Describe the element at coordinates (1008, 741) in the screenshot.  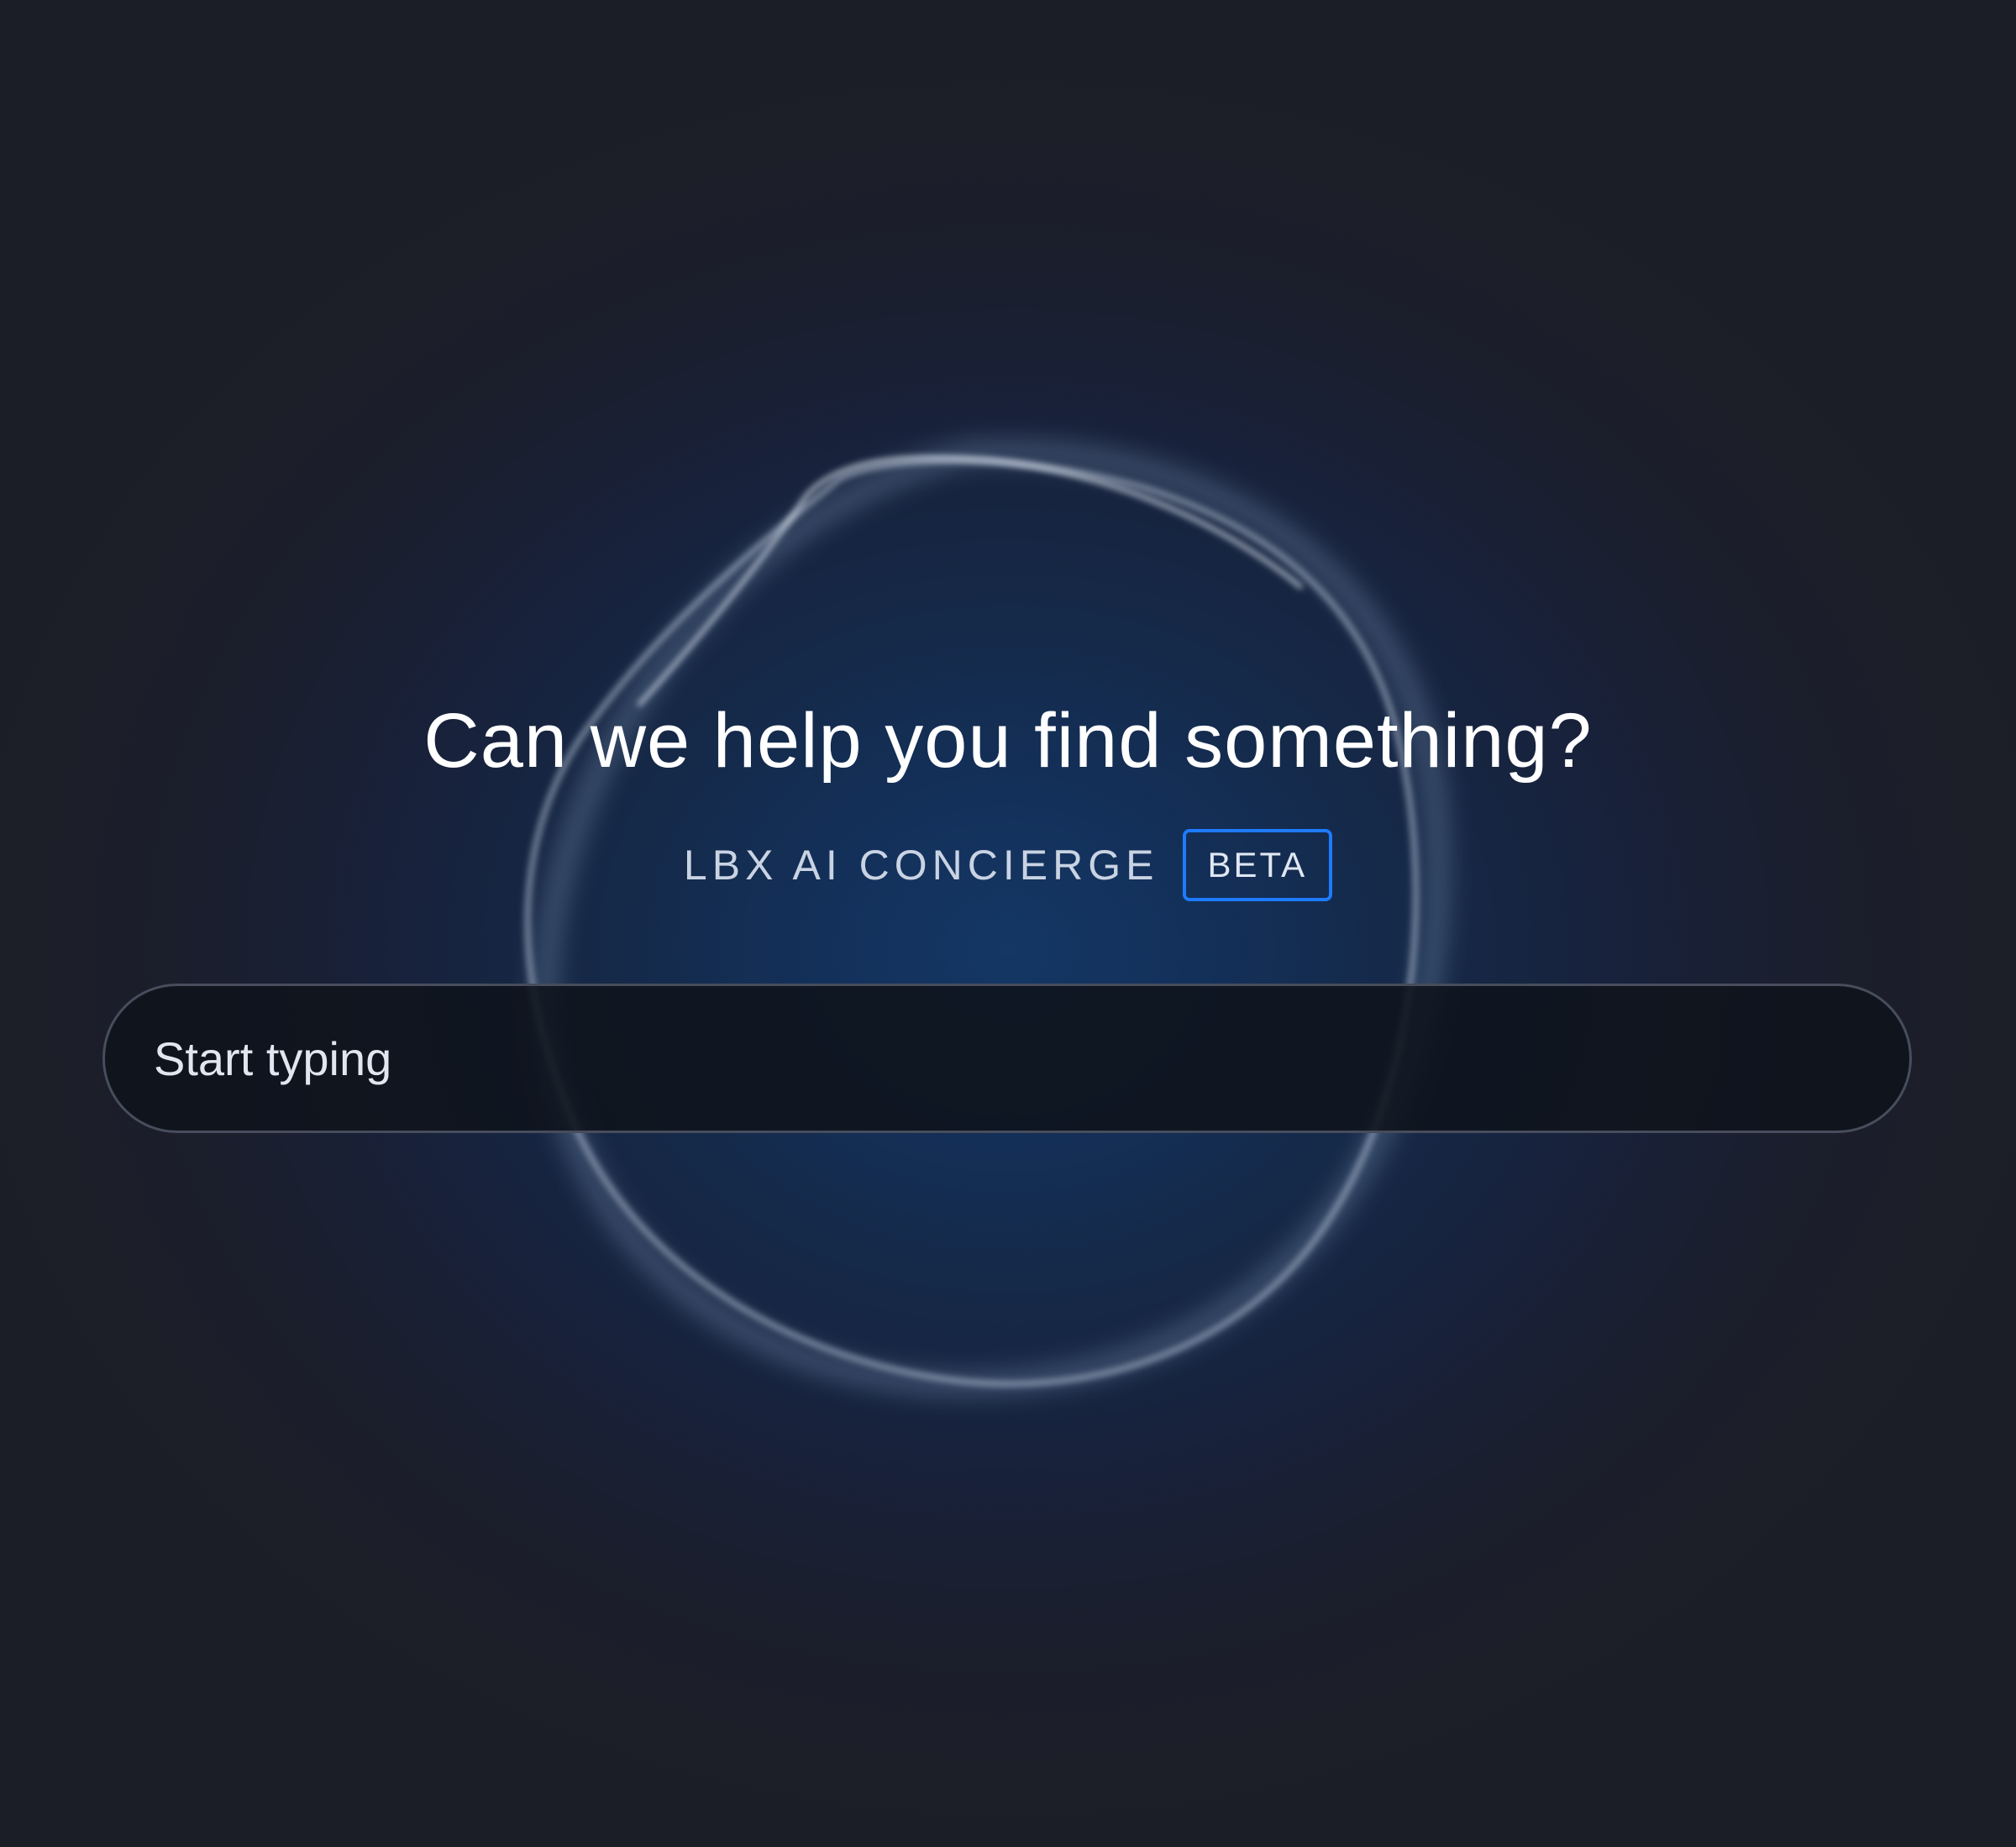
I see `page-headline: Can we help you find something?` at that location.